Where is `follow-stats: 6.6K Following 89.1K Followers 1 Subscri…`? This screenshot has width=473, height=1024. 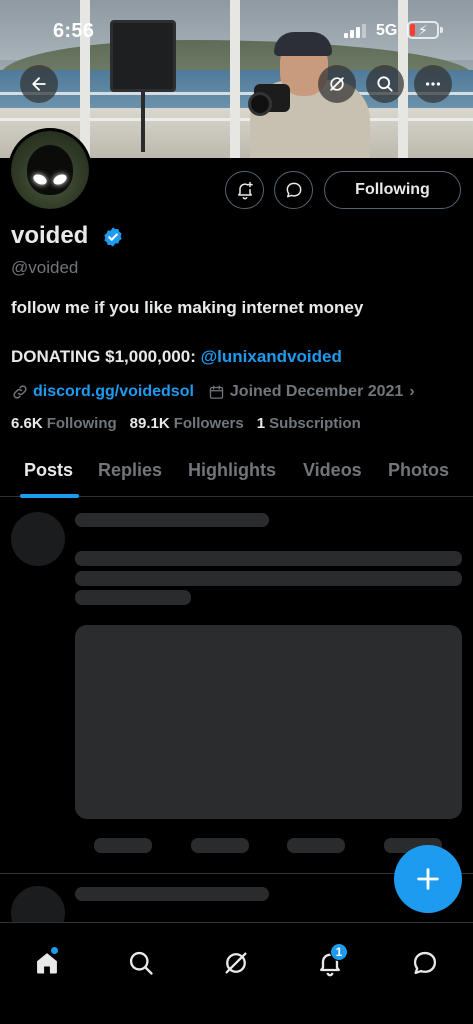
follow-stats: 6.6K Following 89.1K Followers 1 Subscri… is located at coordinates (192, 423).